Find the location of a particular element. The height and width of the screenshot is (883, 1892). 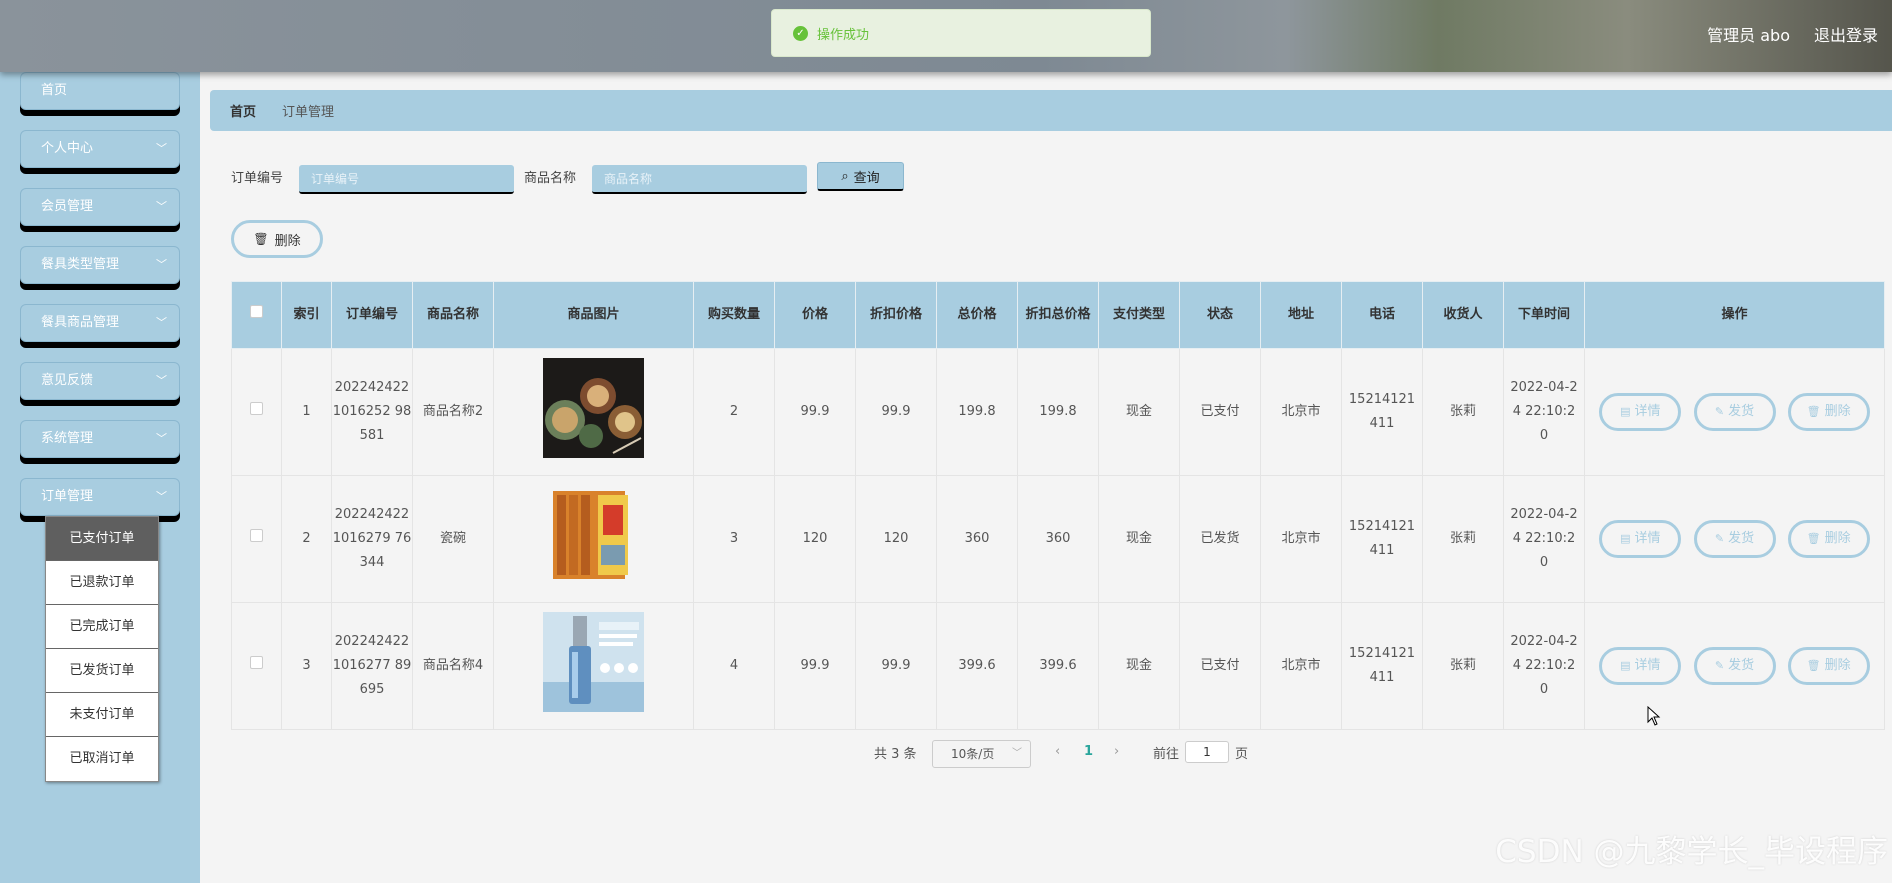

column-header: 订单编号 is located at coordinates (372, 315).